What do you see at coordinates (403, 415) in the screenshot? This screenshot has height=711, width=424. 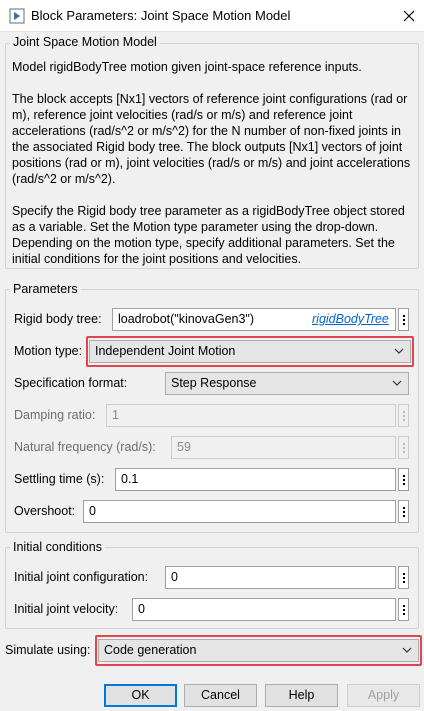 I see `damping-ratio-menu-button` at bounding box center [403, 415].